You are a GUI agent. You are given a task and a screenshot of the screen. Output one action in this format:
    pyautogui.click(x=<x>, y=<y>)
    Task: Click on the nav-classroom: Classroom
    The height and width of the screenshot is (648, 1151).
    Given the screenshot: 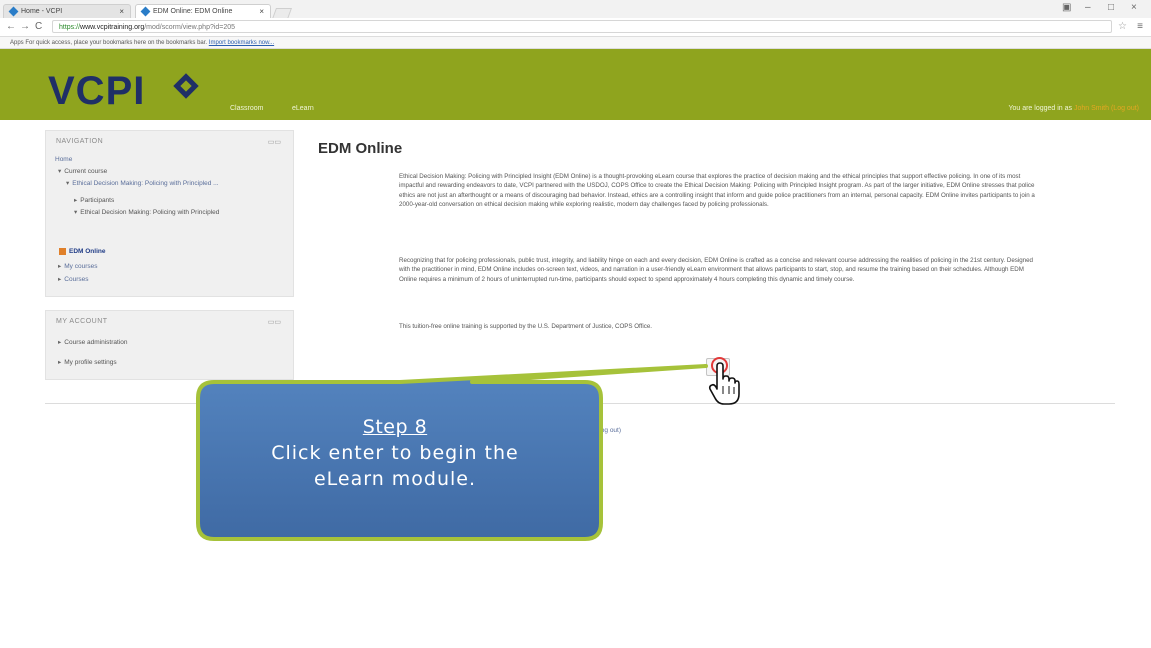 What is the action you would take?
    pyautogui.click(x=246, y=108)
    